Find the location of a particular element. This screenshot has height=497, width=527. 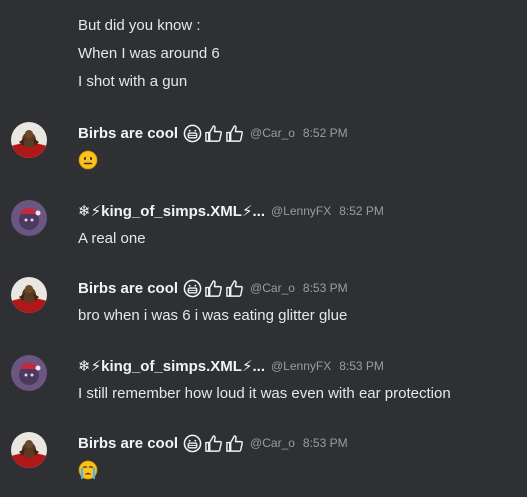

message-header: ❄⚡king_of_simps.XML⚡... @LennyFX 8:53 PM is located at coordinates (231, 366).